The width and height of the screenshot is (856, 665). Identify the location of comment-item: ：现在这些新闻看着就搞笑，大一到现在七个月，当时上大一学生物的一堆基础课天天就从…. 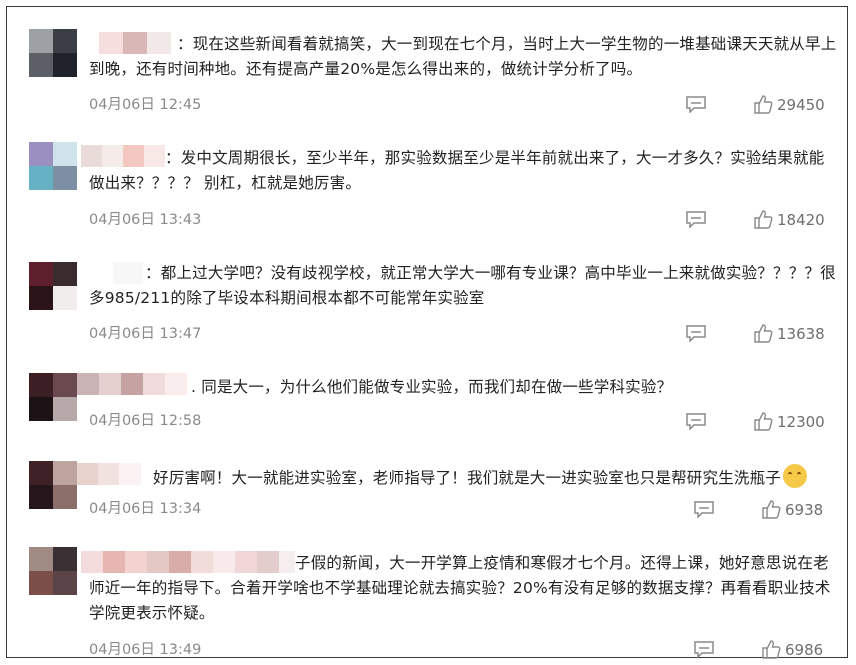
(427, 73).